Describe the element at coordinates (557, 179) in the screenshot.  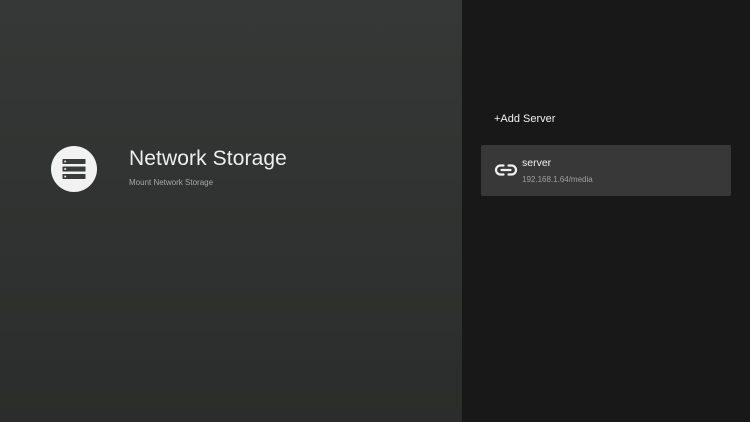
I see `server-path: 192.168.1.64/media` at that location.